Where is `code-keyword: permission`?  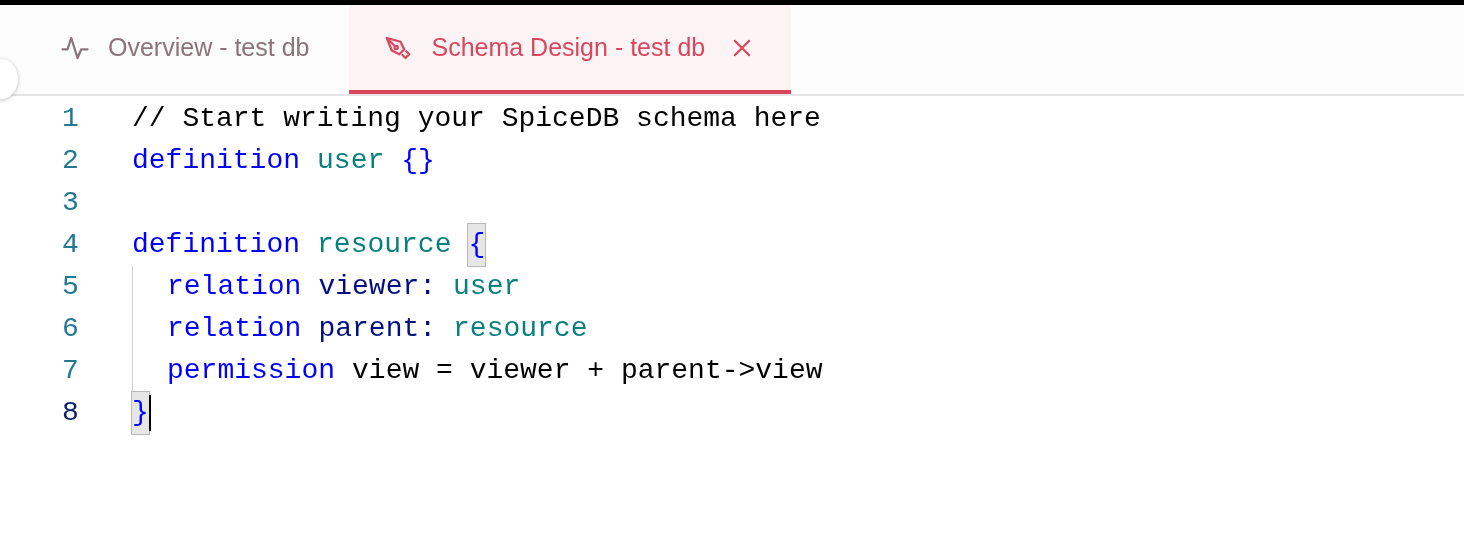
code-keyword: permission is located at coordinates (251, 371).